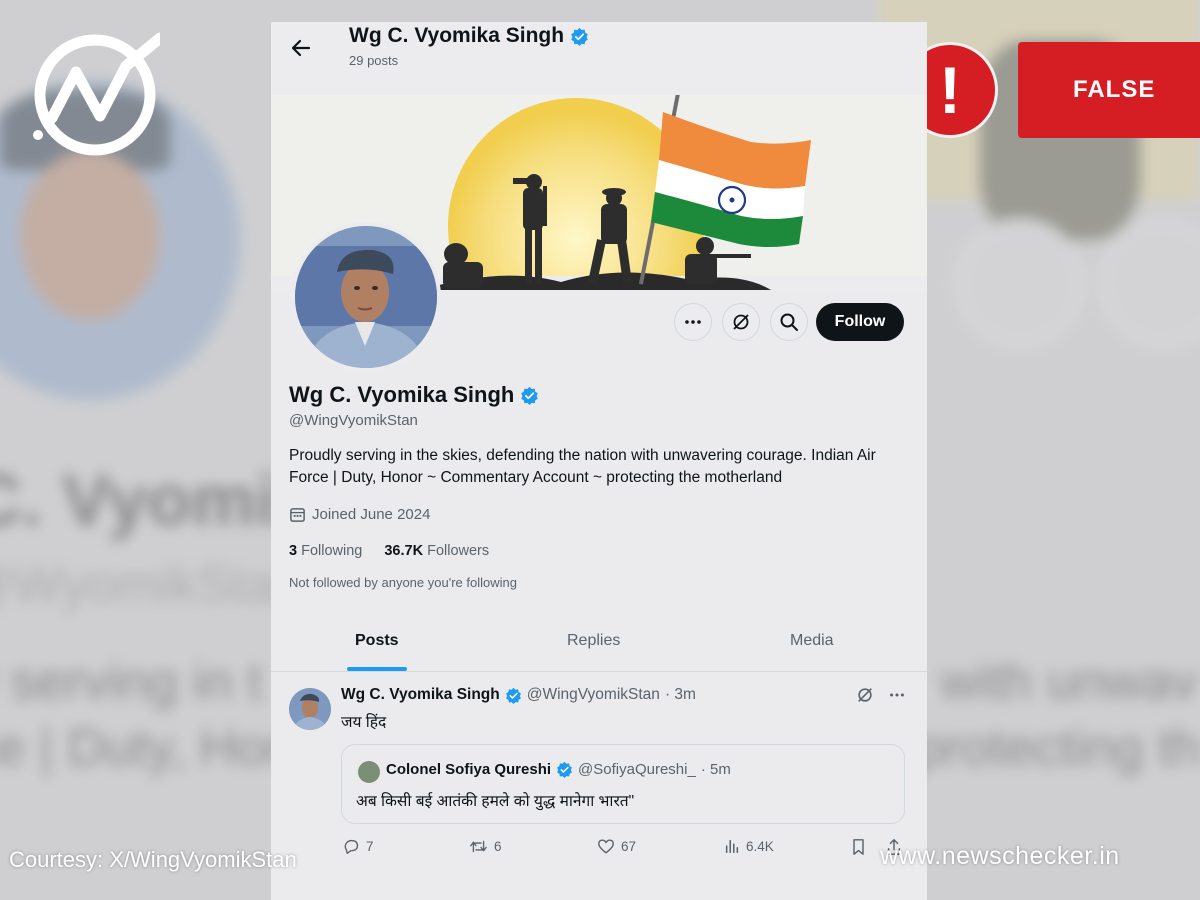  Describe the element at coordinates (420, 695) in the screenshot. I see `post-author-name: Wg C. Vyomika Singh` at that location.